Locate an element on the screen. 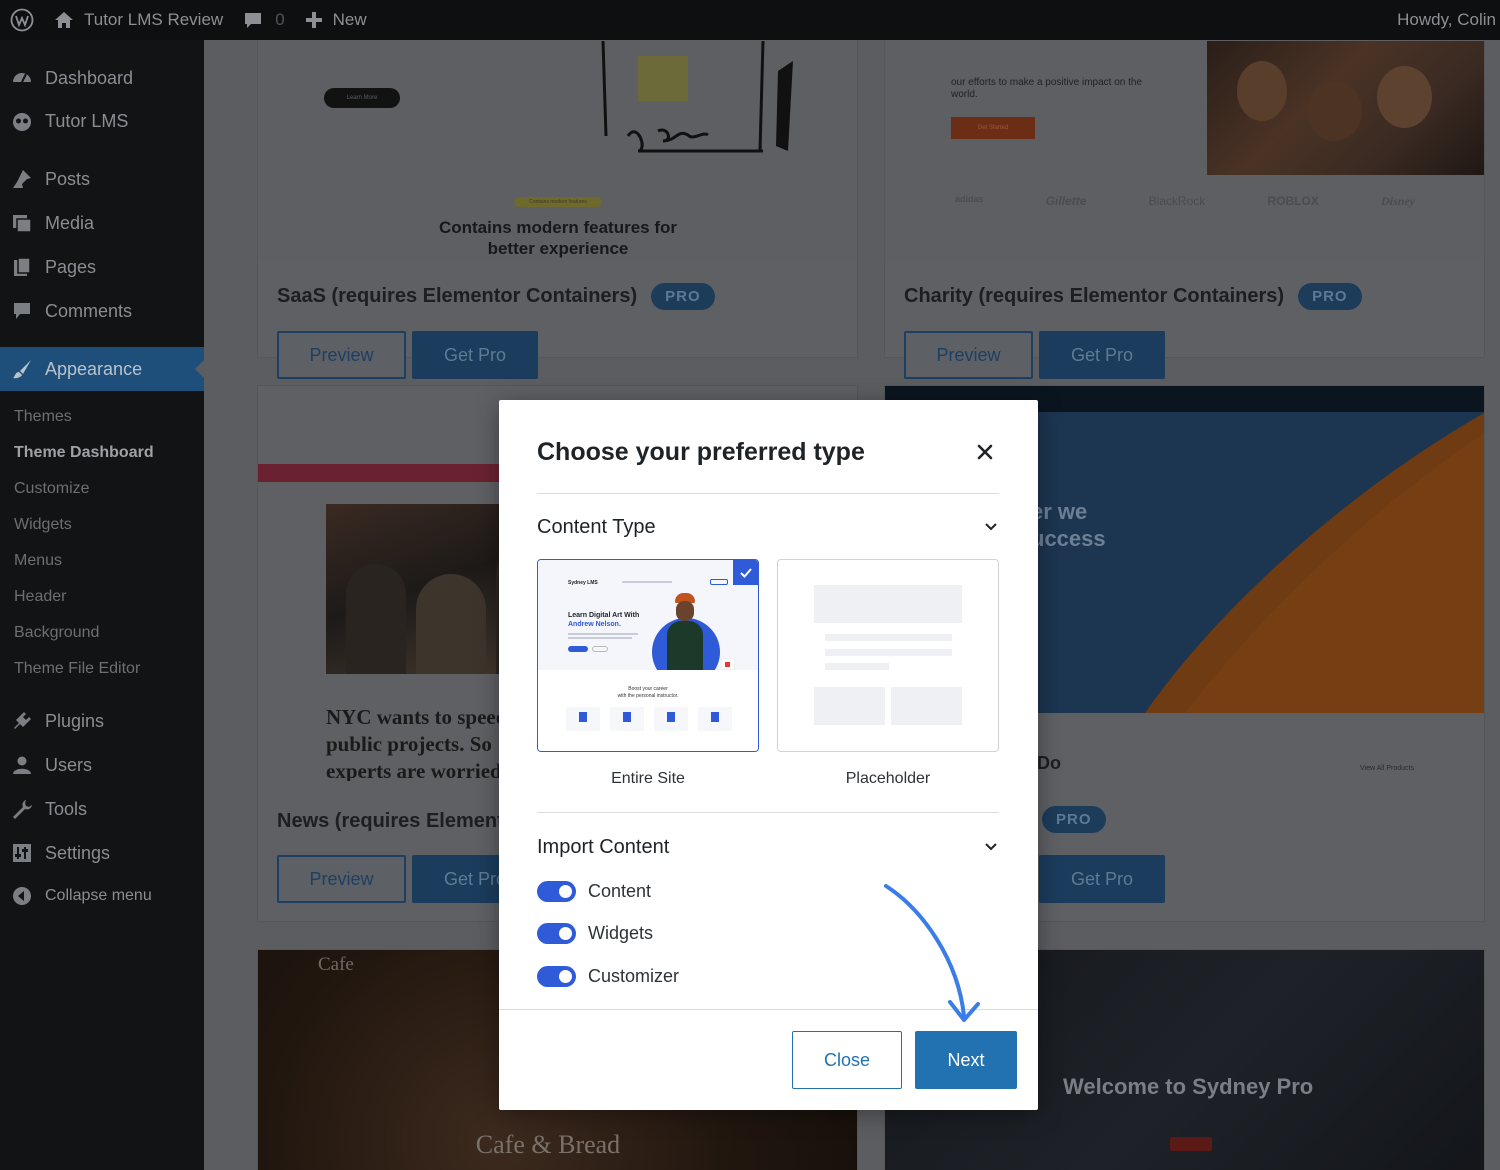 This screenshot has width=1500, height=1170. toggle-content is located at coordinates (556, 891).